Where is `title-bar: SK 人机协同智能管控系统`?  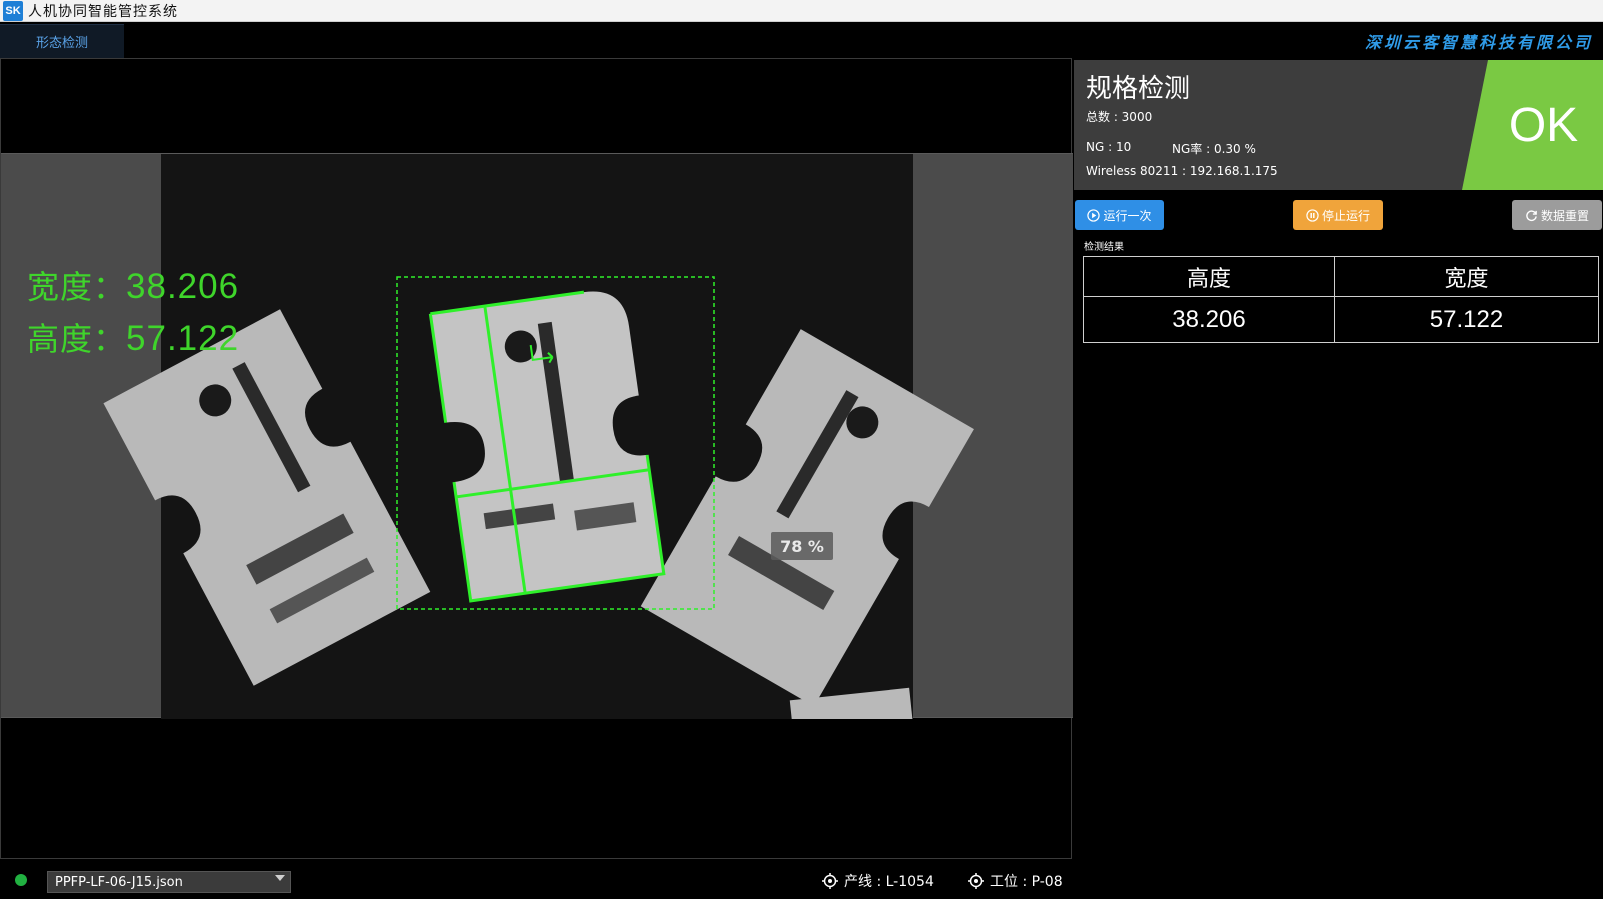 title-bar: SK 人机协同智能管控系统 is located at coordinates (801, 11).